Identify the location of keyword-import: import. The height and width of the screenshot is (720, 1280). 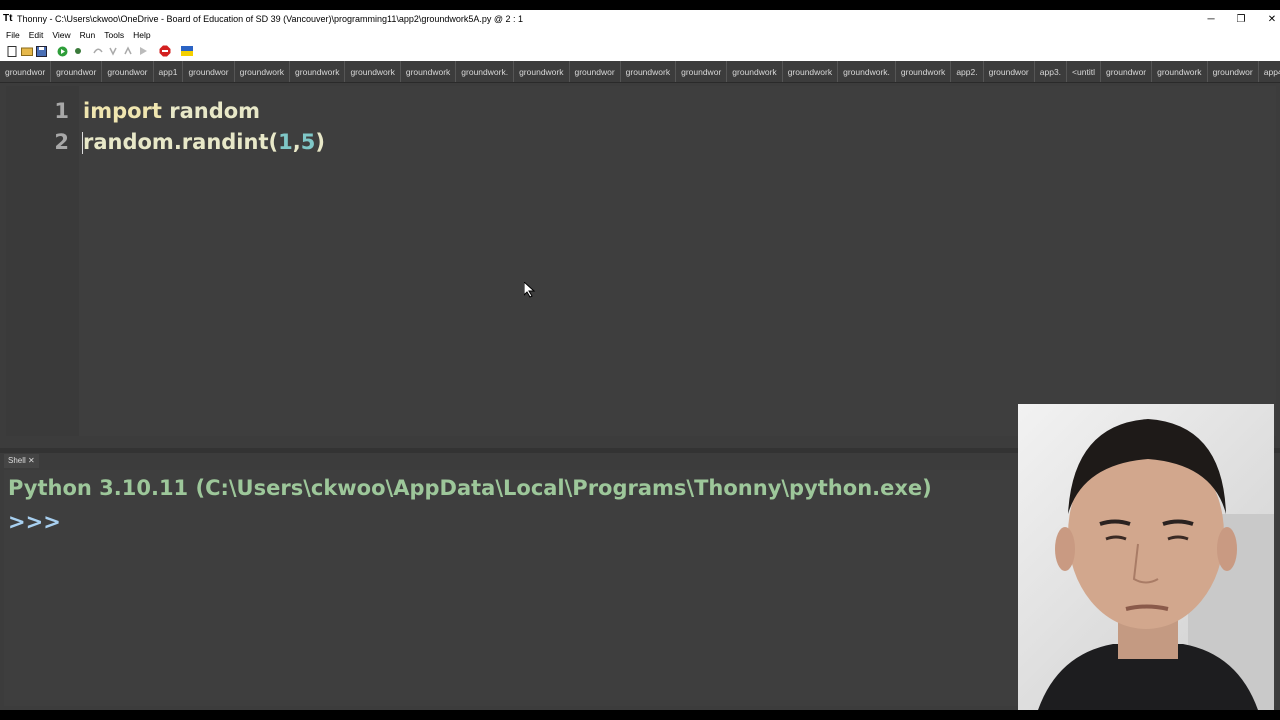
(122, 111).